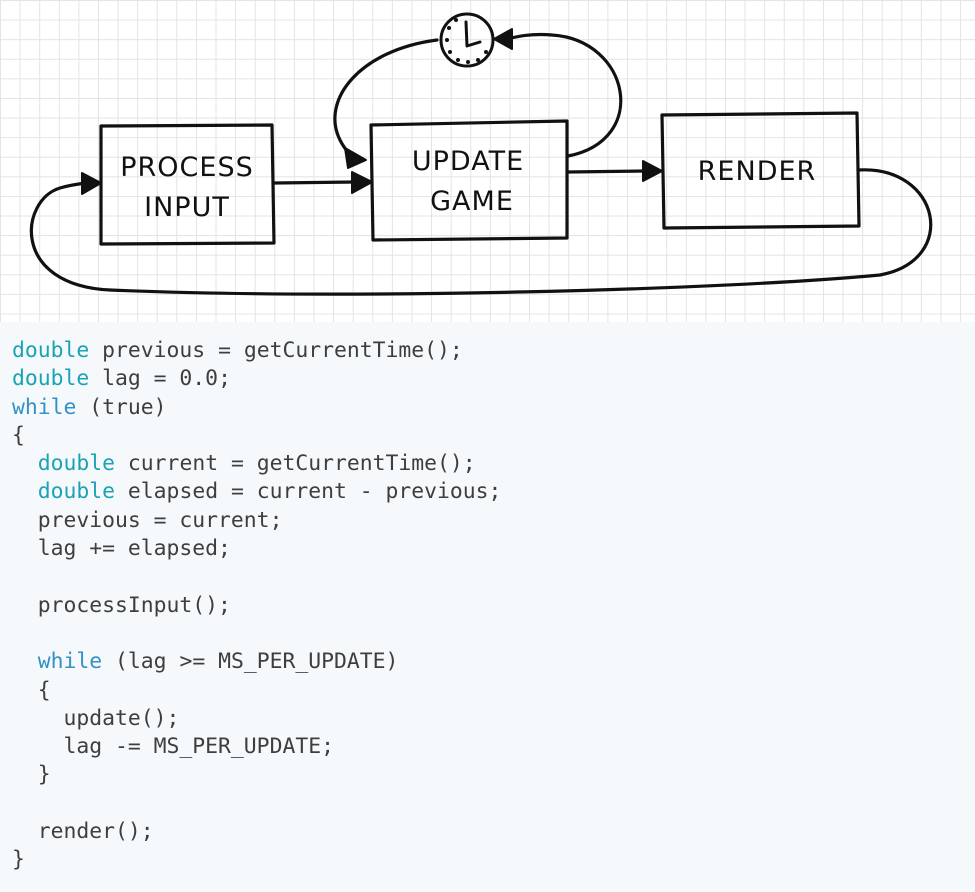 The width and height of the screenshot is (975, 892). Describe the element at coordinates (472, 201) in the screenshot. I see `update-game-label-line2: GAME` at that location.